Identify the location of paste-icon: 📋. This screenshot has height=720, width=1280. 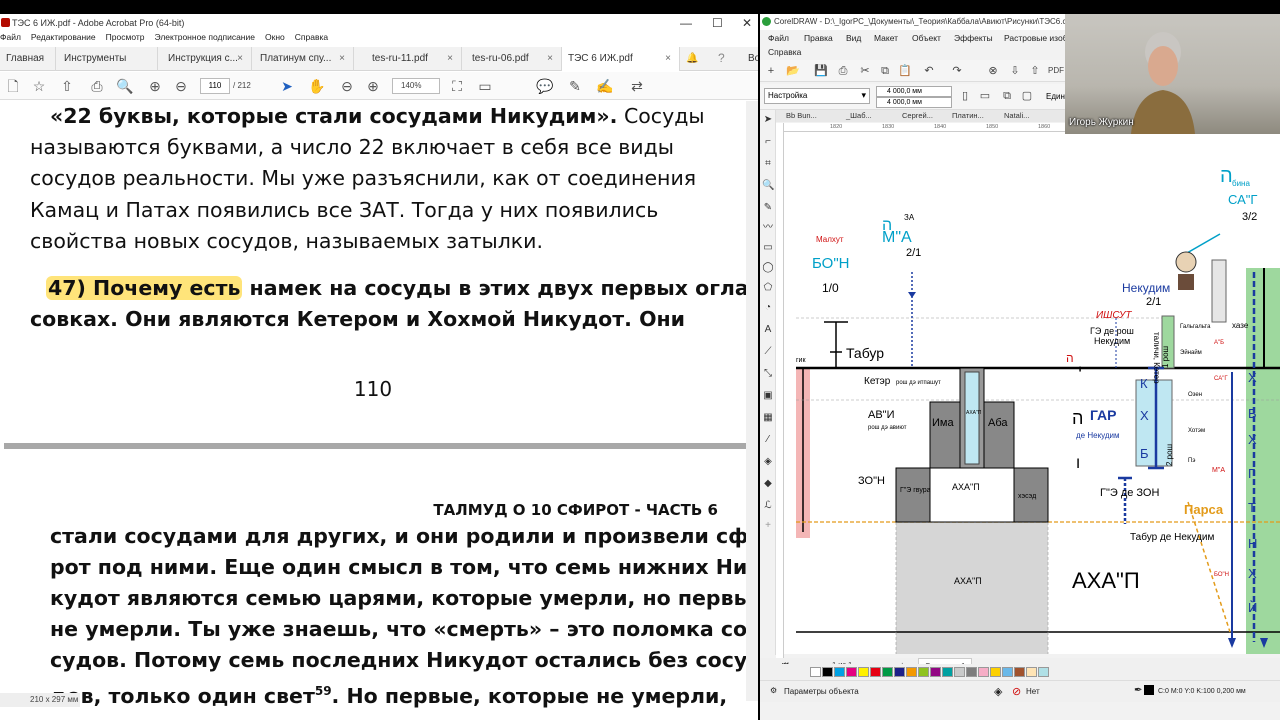
(905, 71).